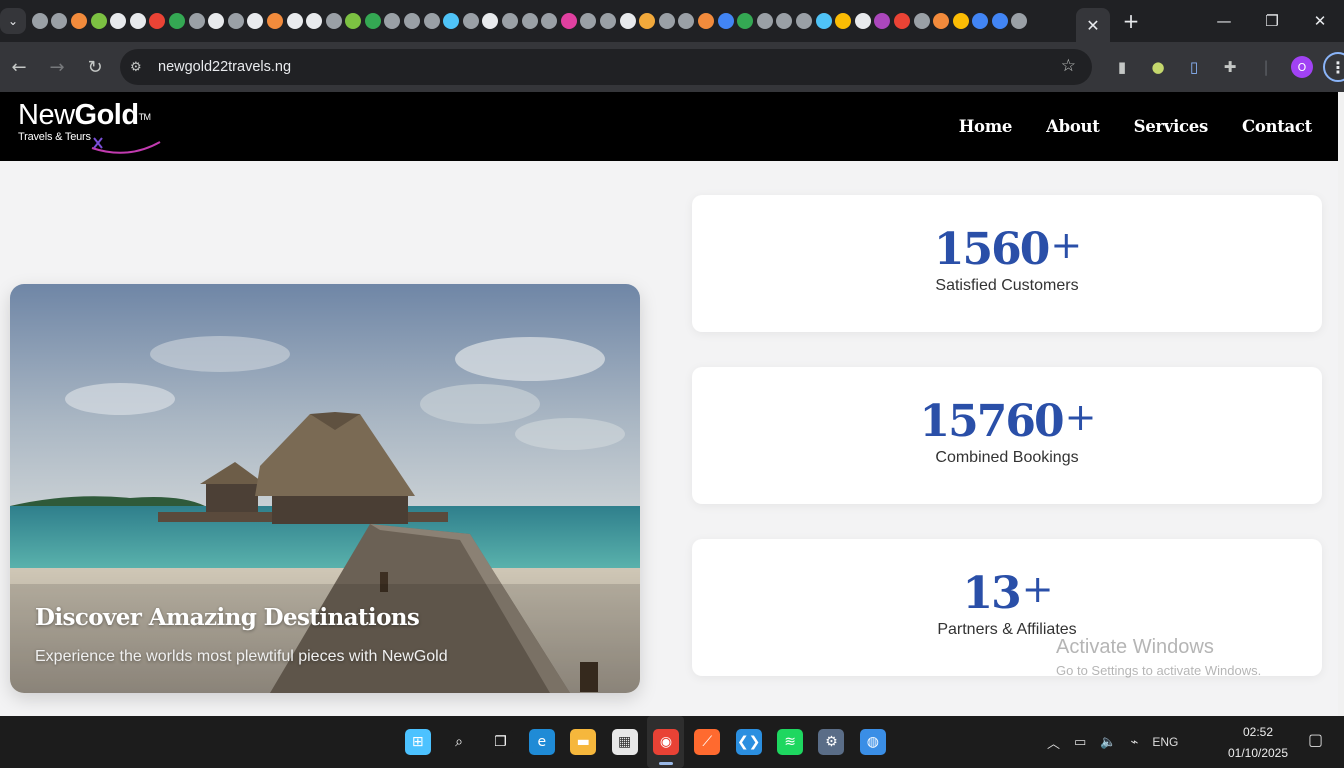  What do you see at coordinates (1302, 67) in the screenshot?
I see `profile-avatar: O` at bounding box center [1302, 67].